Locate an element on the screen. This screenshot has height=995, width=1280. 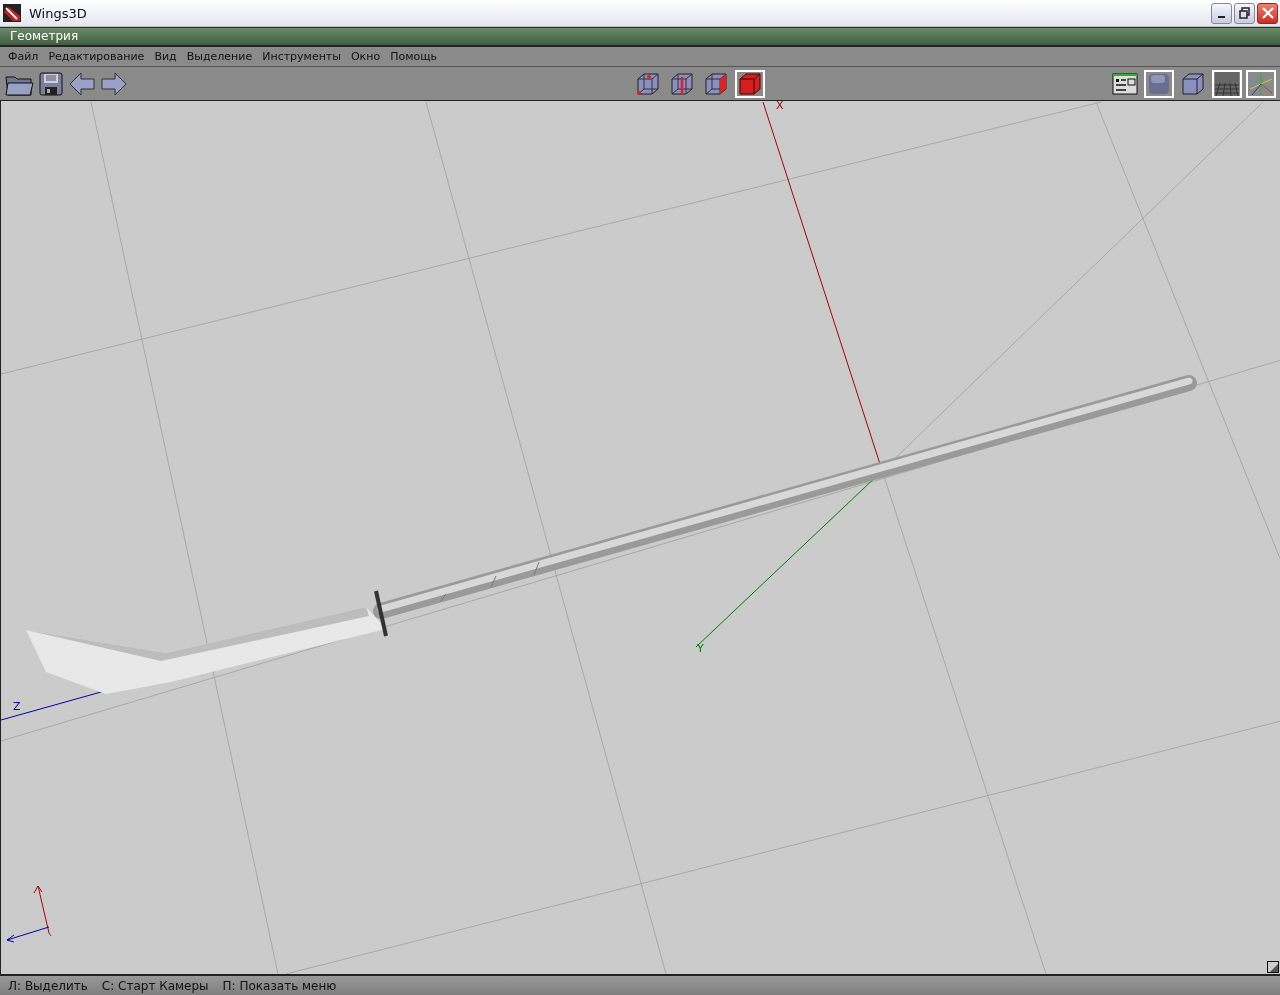
axis-gizmo-drawing is located at coordinates (29, 914).